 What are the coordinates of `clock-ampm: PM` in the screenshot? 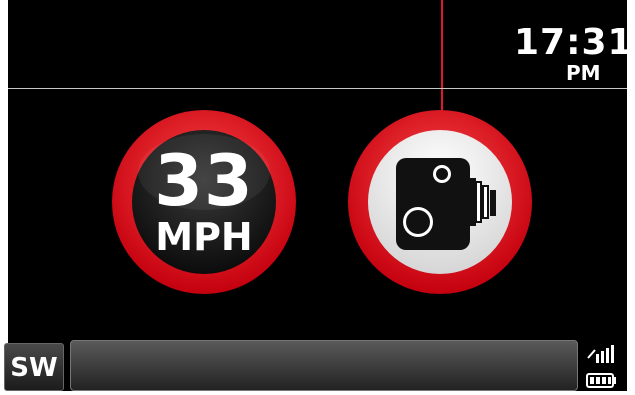 It's located at (583, 73).